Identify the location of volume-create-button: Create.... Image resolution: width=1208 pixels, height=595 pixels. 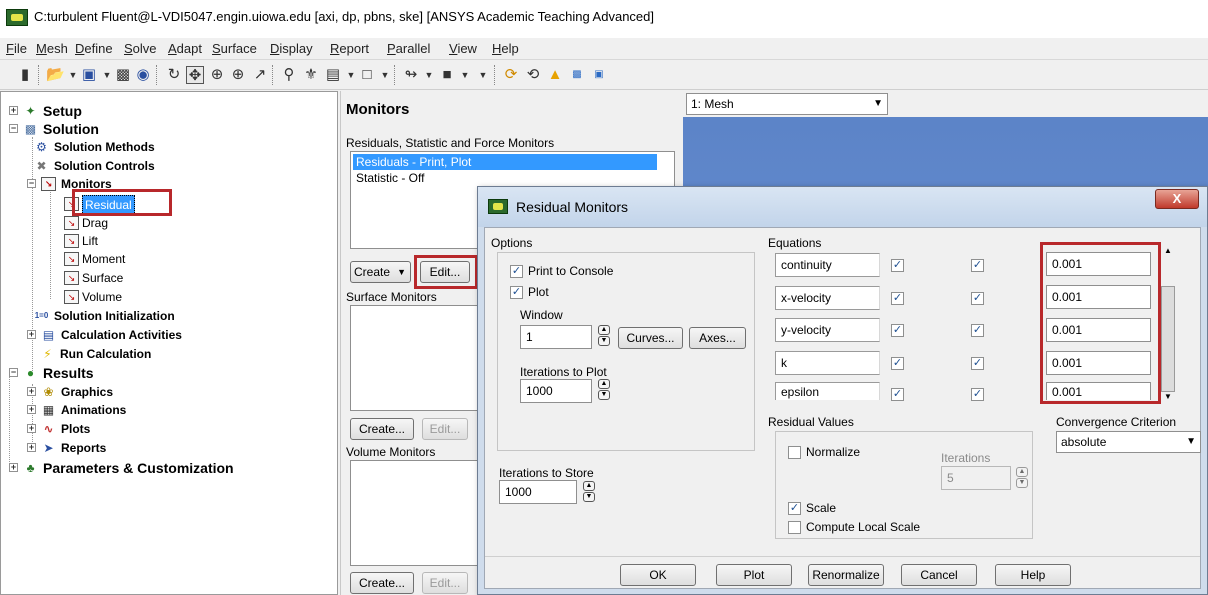
(382, 583).